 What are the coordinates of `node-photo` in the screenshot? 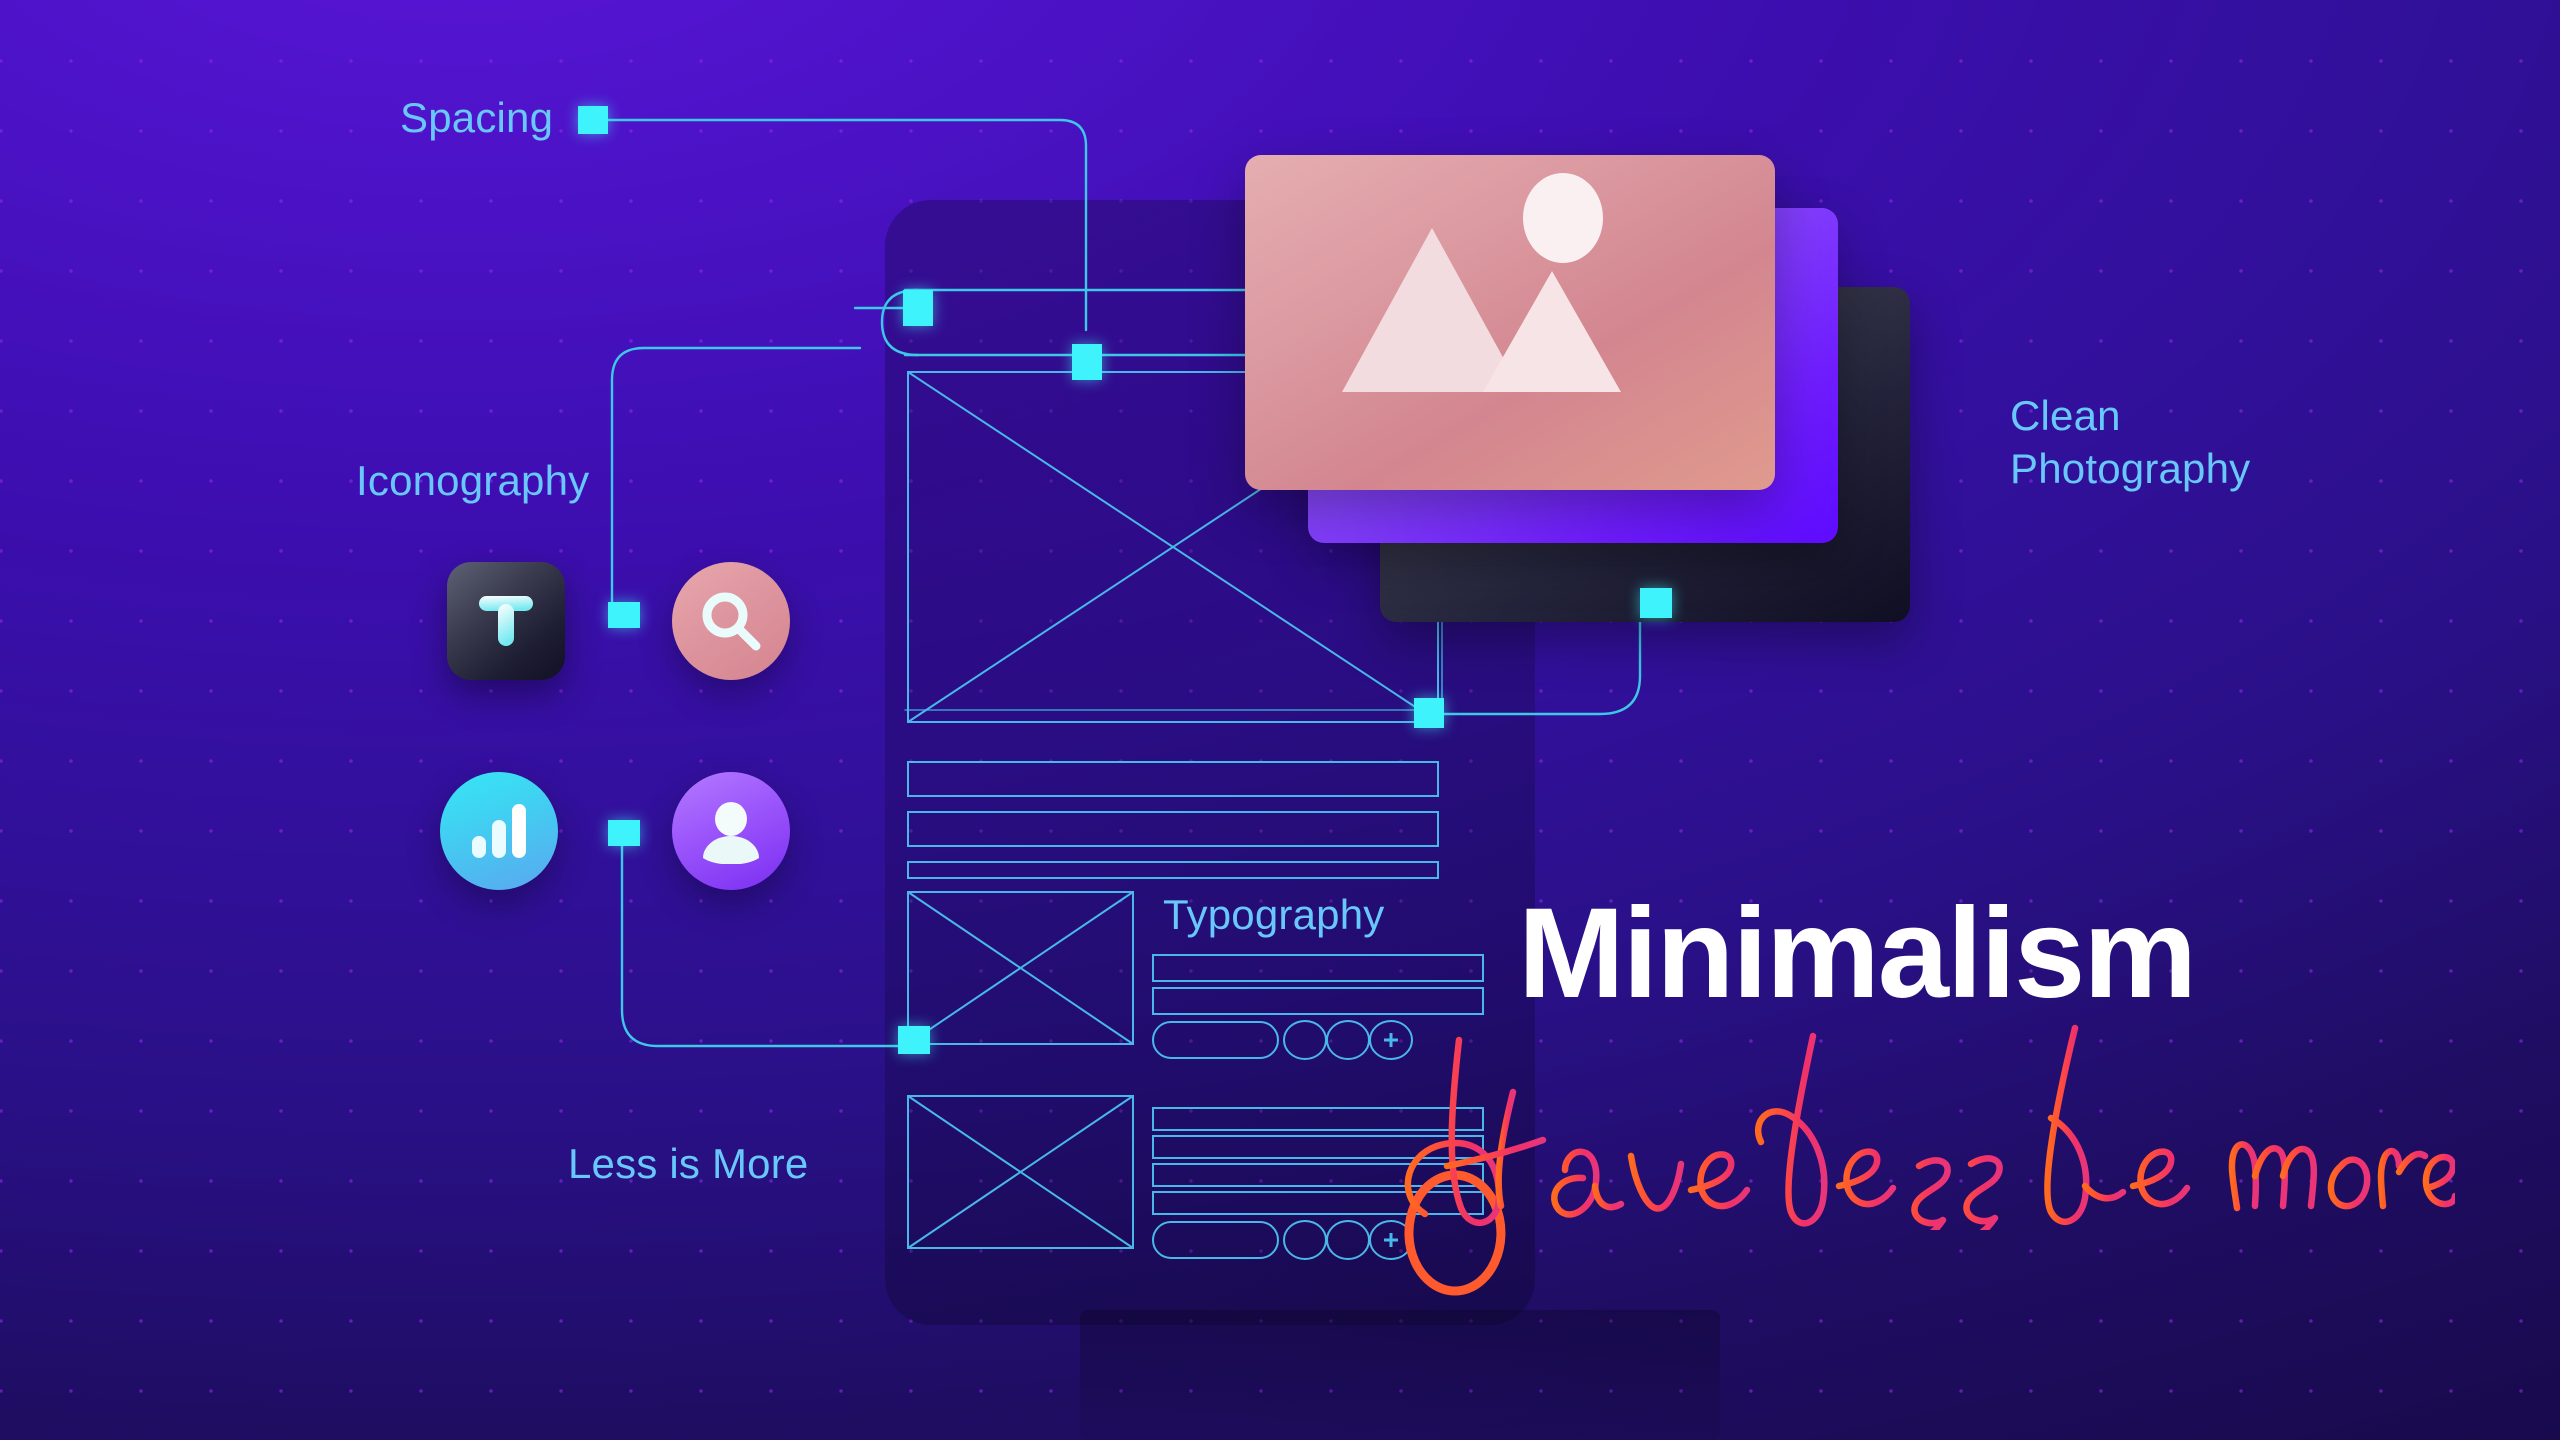 It's located at (1656, 603).